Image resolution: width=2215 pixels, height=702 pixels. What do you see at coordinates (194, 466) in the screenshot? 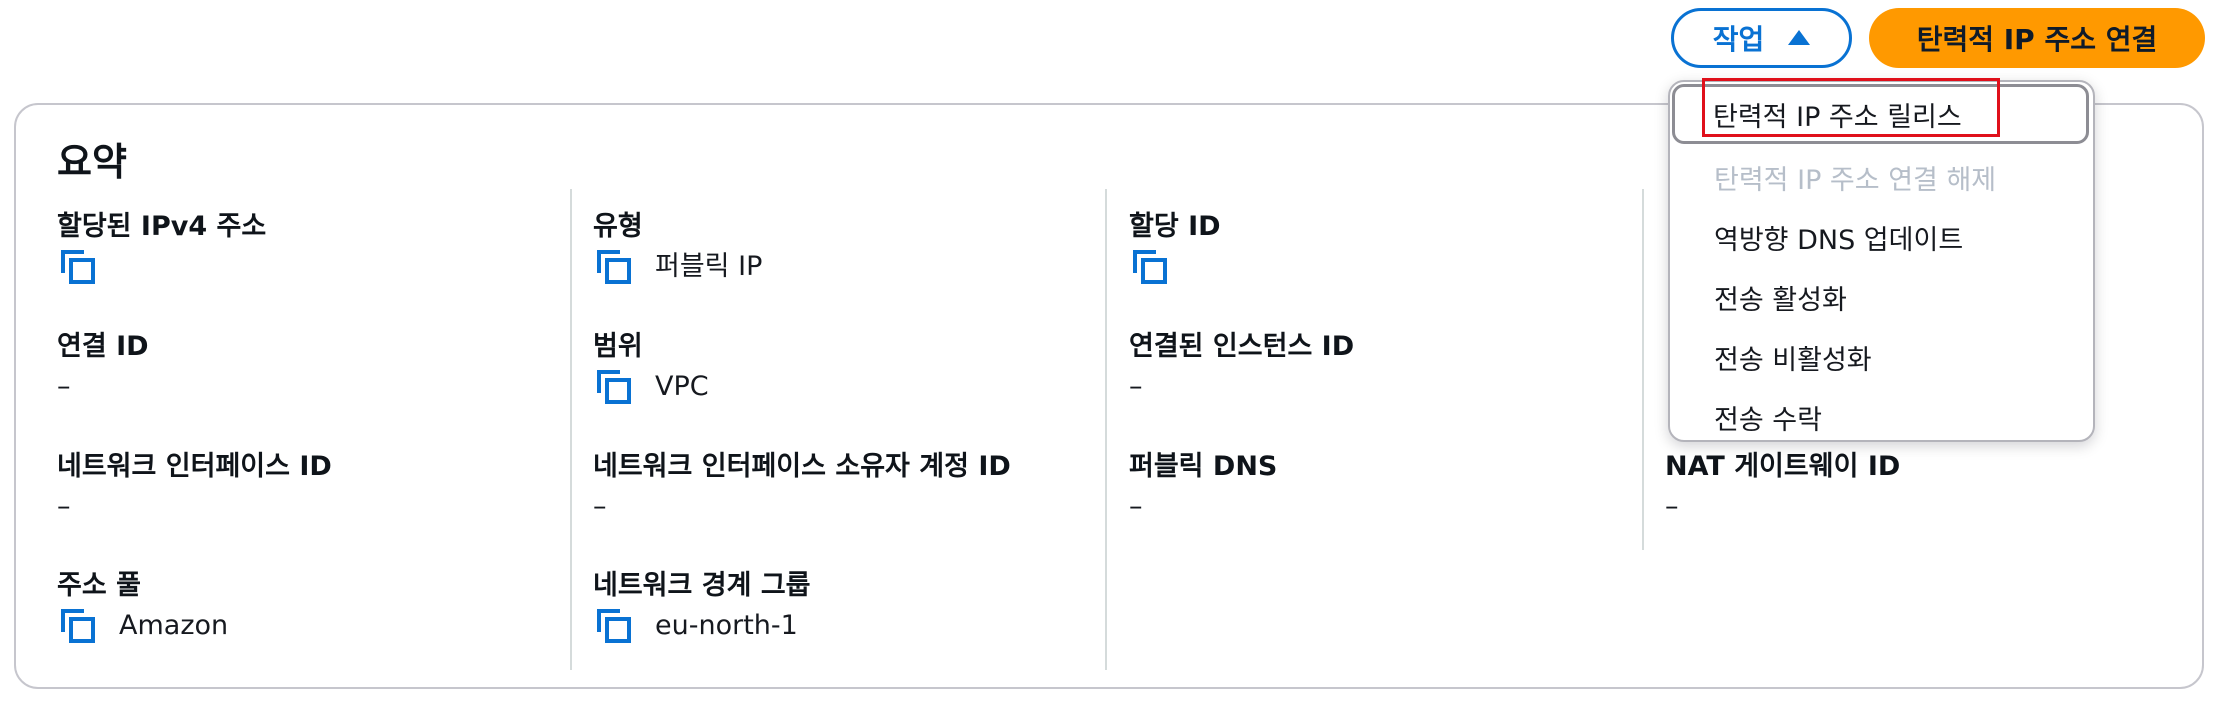
I see `field-label: 네트워크 인터페이스 ID` at bounding box center [194, 466].